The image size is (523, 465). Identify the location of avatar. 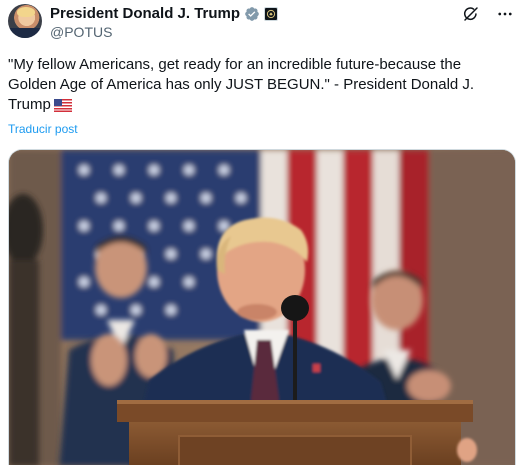
(25, 21).